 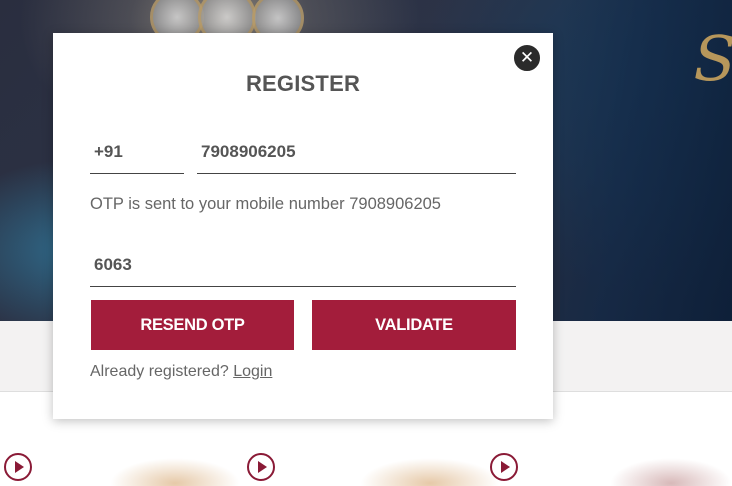 I want to click on brand-logo-fragment: S, so click(x=712, y=58).